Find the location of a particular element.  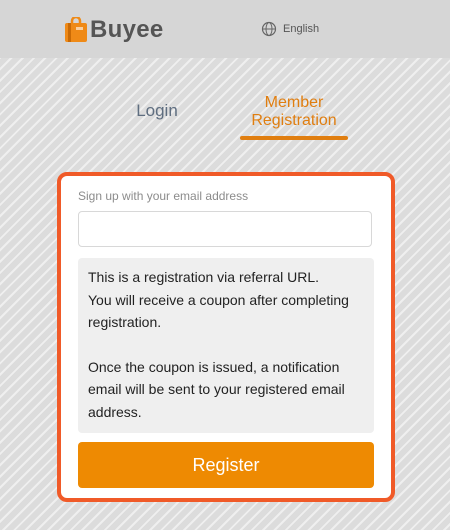

shopping-bag-icon is located at coordinates (76, 29).